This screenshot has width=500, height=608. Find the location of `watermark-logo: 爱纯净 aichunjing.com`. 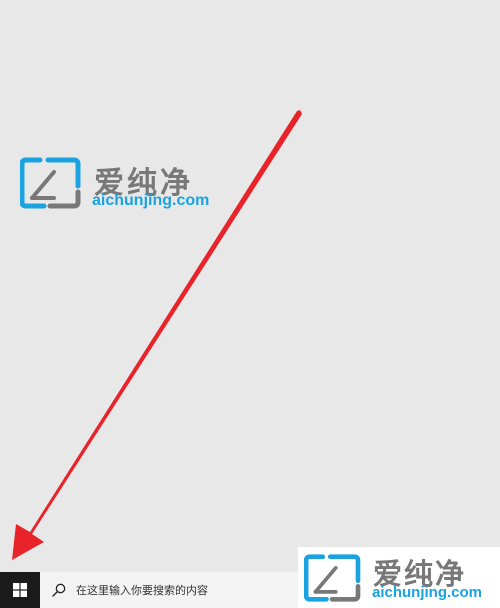

watermark-logo: 爱纯净 aichunjing.com is located at coordinates (125, 186).